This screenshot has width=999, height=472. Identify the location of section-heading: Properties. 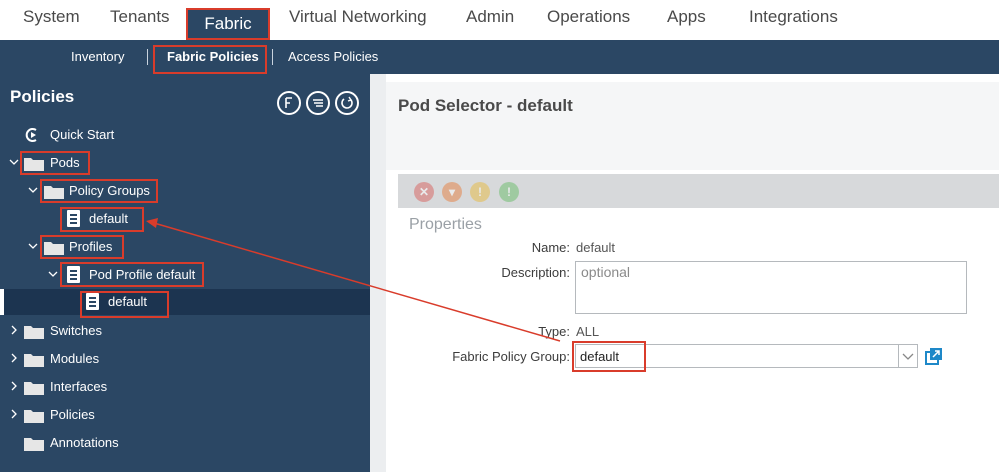
(445, 224).